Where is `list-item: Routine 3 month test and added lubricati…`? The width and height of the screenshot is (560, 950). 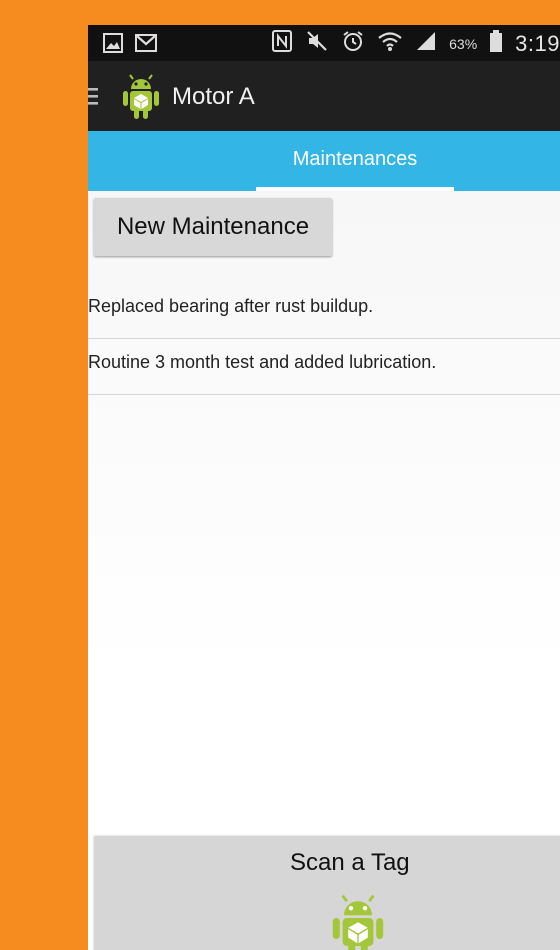
list-item: Routine 3 month test and added lubricati… is located at coordinates (324, 367).